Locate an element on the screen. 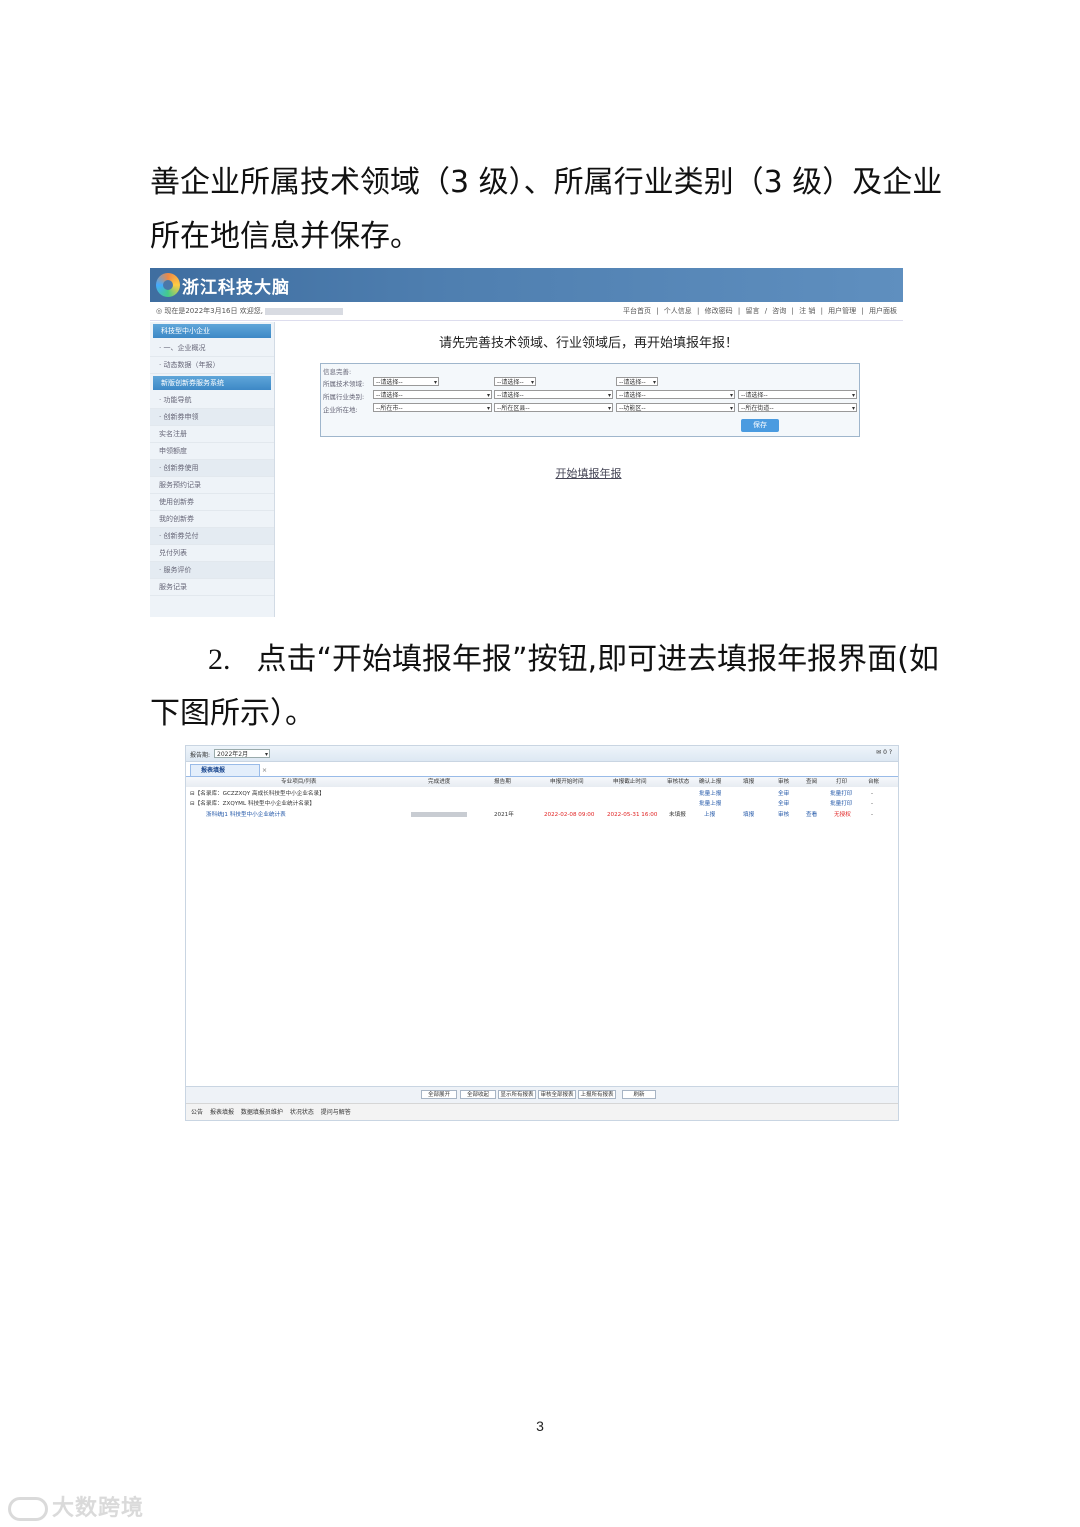  status: 未填报 is located at coordinates (677, 815).